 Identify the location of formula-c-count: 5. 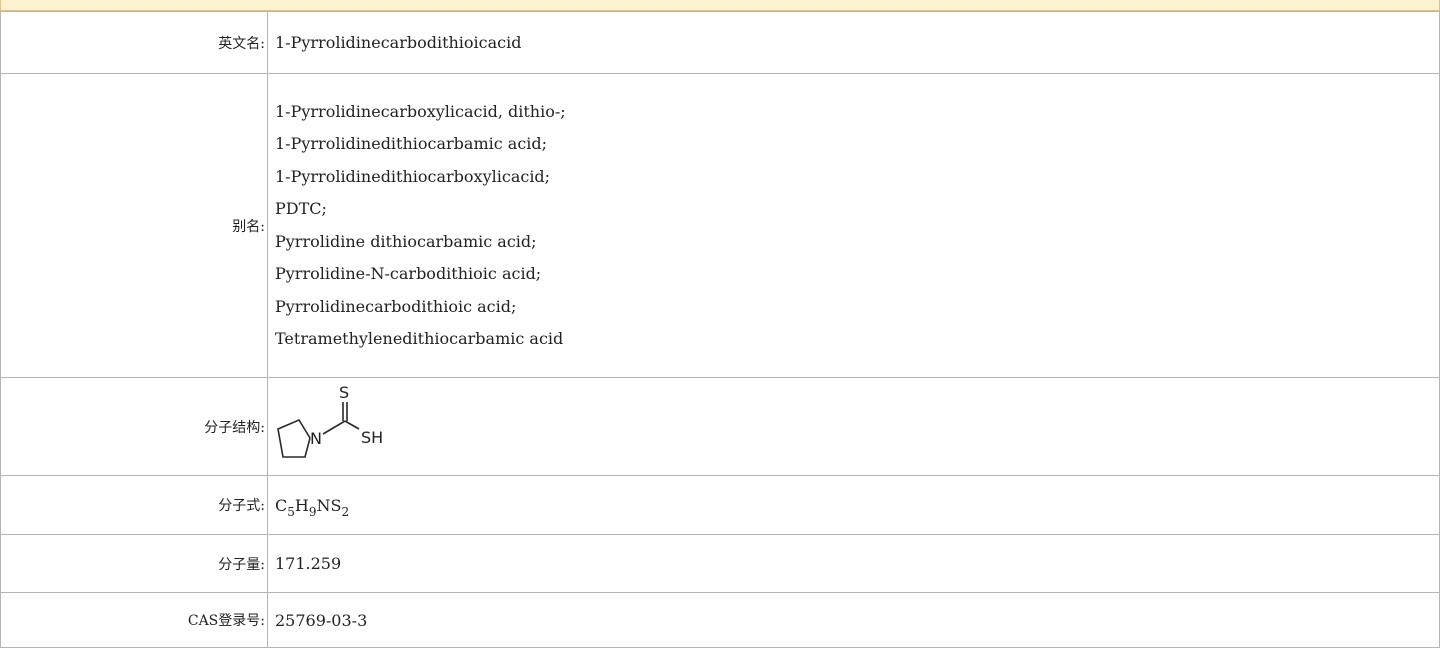
(291, 511).